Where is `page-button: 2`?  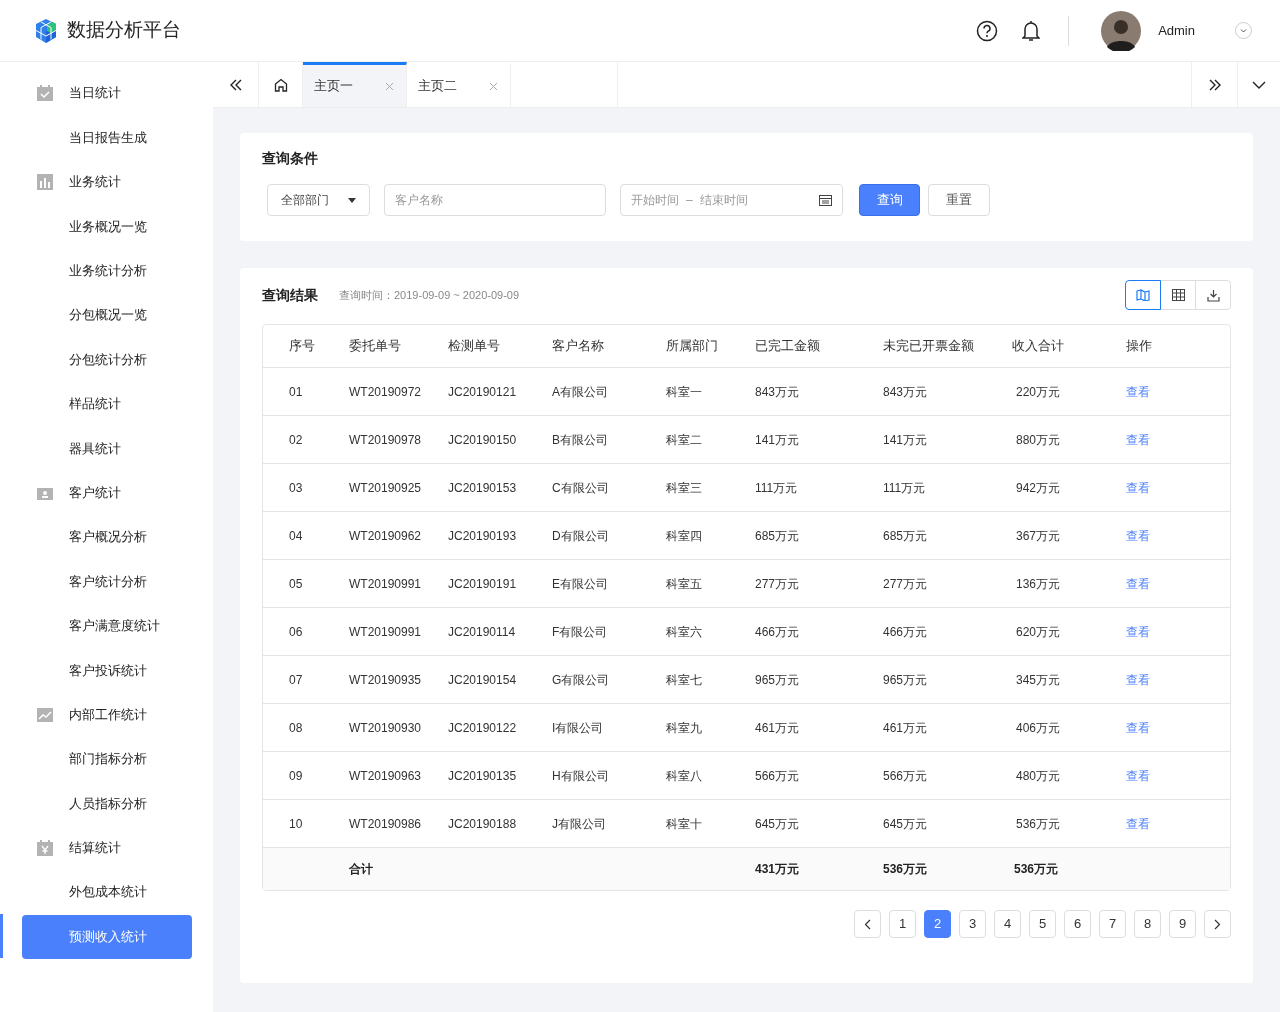 page-button: 2 is located at coordinates (937, 924).